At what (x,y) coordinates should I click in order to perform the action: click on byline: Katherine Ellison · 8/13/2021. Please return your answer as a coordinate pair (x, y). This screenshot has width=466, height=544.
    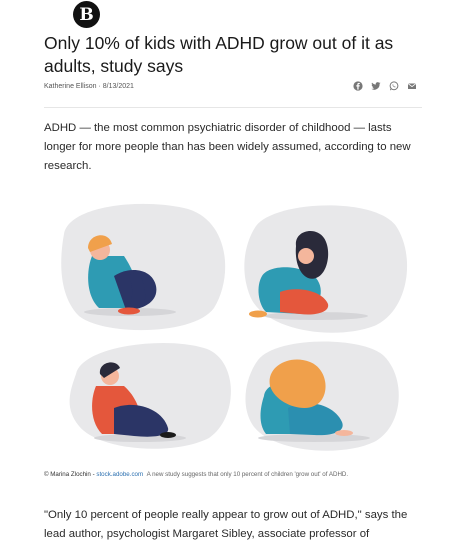
    Looking at the image, I should click on (89, 86).